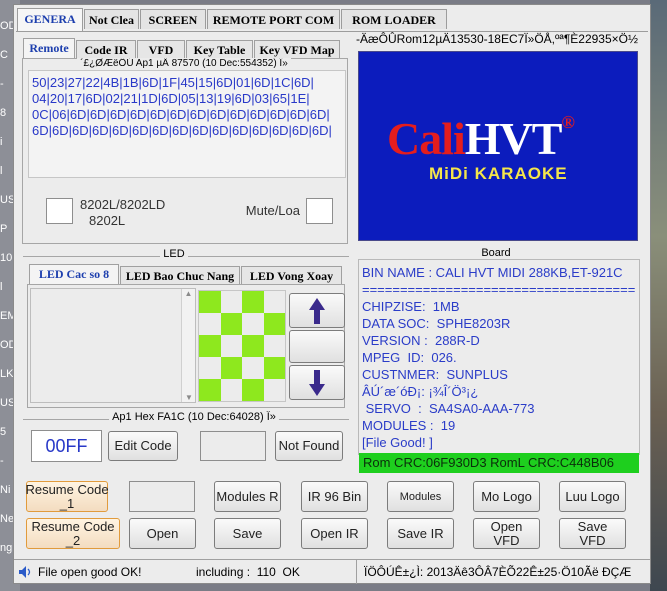  What do you see at coordinates (7, 519) in the screenshot?
I see `desktop-icon-label: Ne` at bounding box center [7, 519].